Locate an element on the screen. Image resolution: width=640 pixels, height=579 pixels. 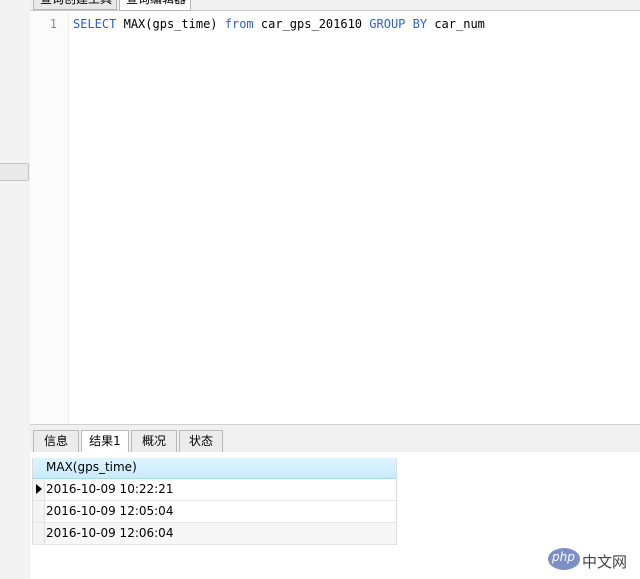
tab-result-1: 结果1 is located at coordinates (105, 441).